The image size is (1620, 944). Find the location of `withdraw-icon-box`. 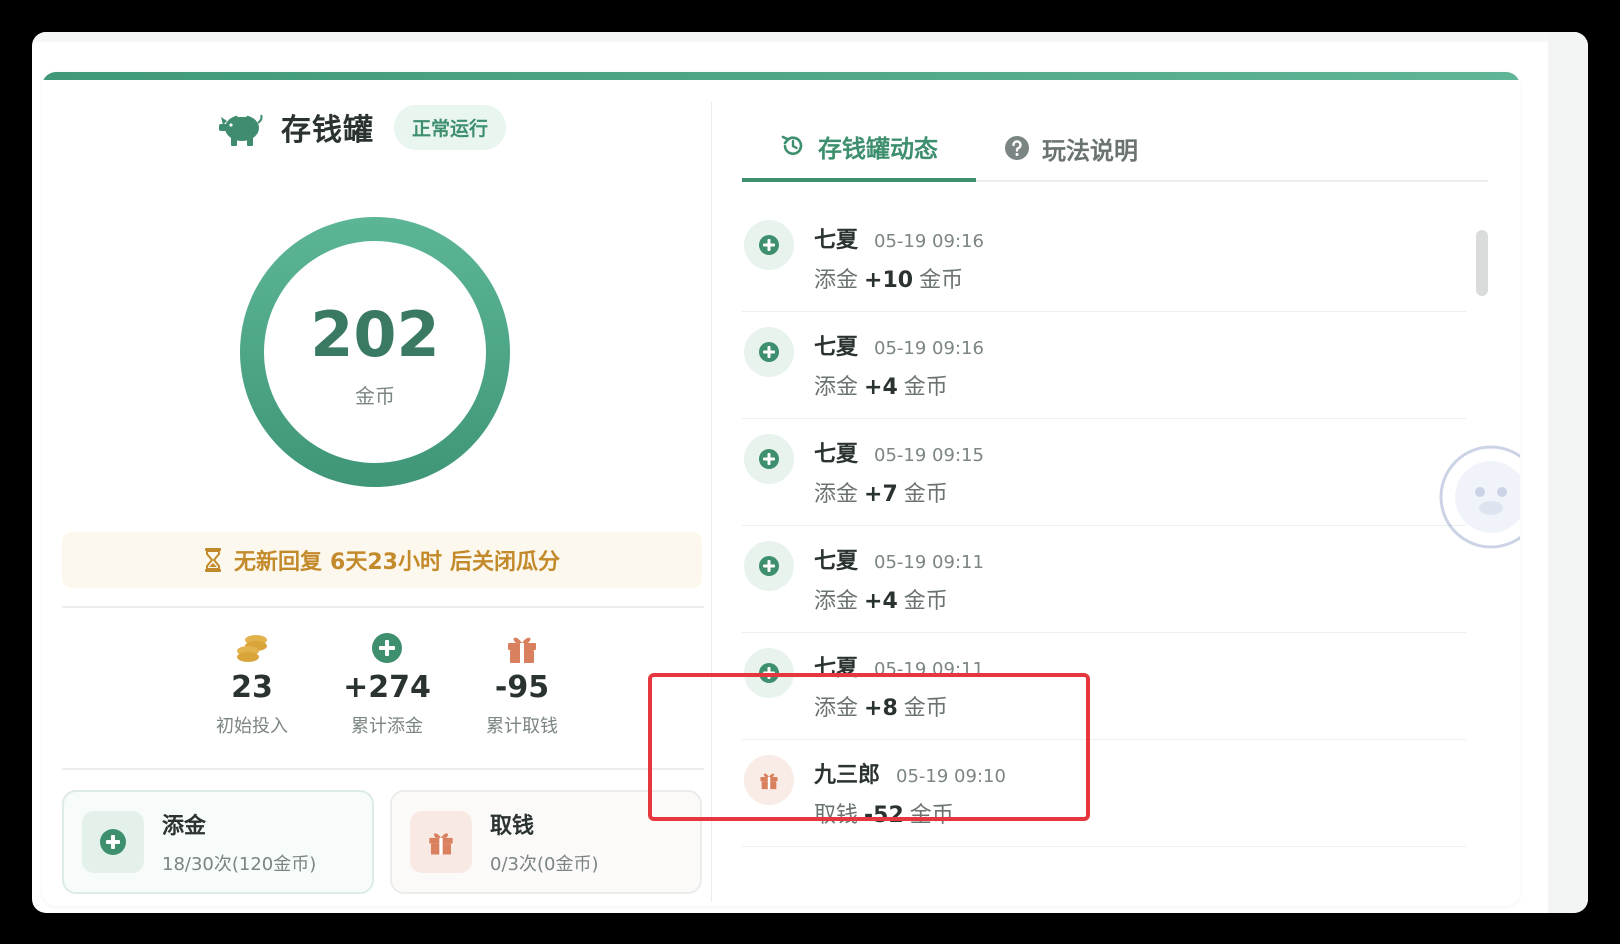

withdraw-icon-box is located at coordinates (441, 842).